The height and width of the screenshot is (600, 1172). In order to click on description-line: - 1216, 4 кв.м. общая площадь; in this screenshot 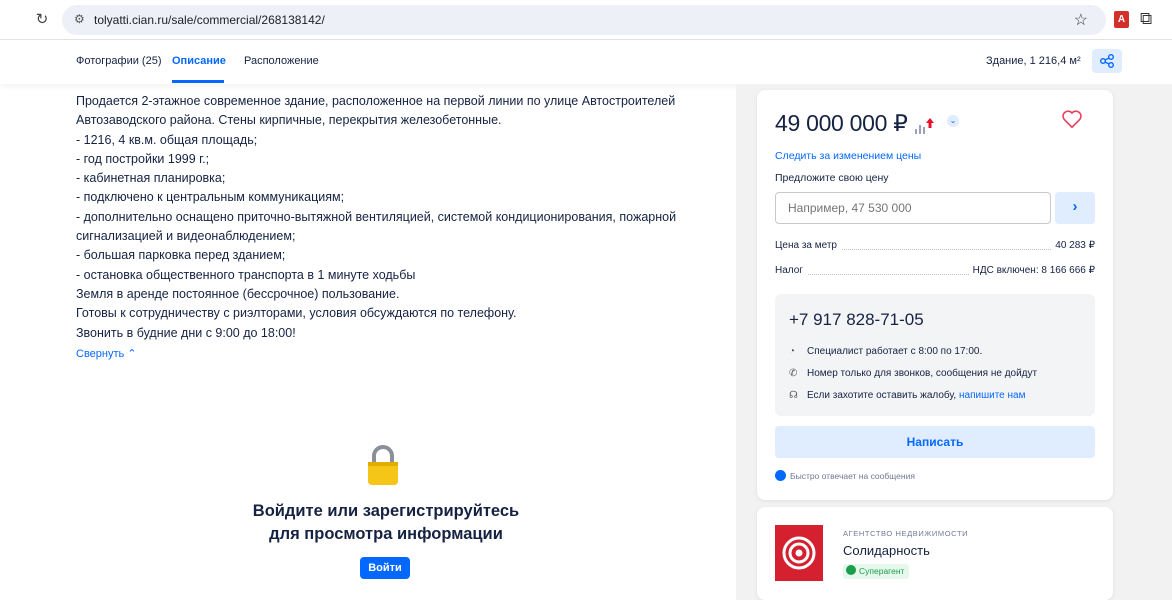, I will do `click(167, 139)`.